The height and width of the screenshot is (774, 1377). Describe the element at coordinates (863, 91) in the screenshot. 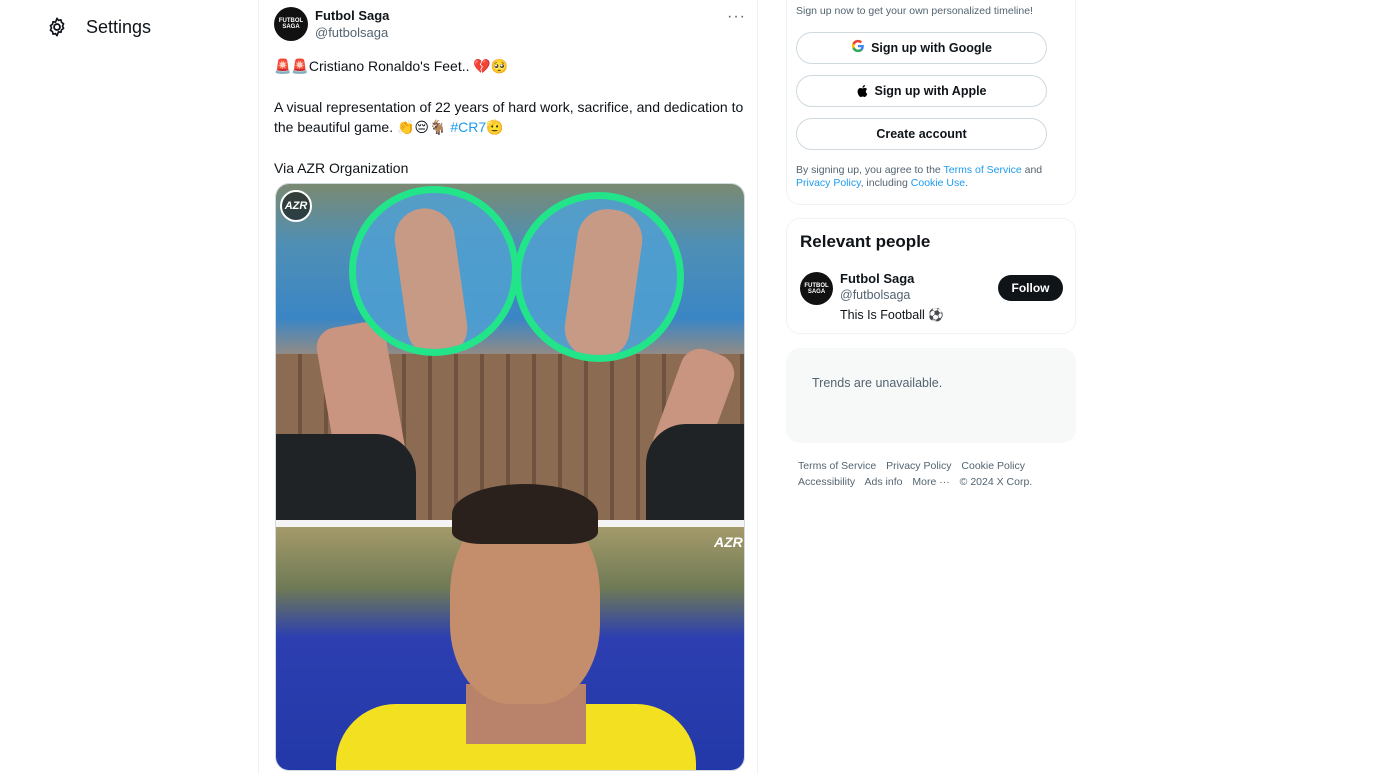

I see `apple-icon` at that location.